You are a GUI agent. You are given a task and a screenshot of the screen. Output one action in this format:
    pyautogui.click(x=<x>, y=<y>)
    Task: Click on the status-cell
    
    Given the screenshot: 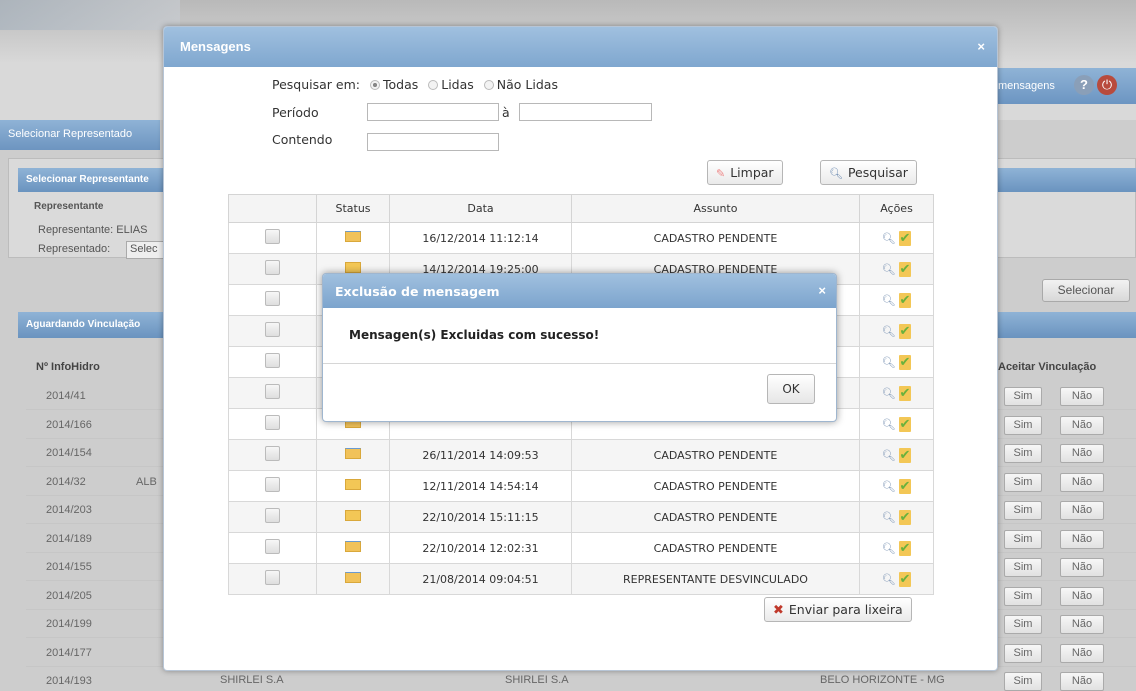 What is the action you would take?
    pyautogui.click(x=353, y=486)
    